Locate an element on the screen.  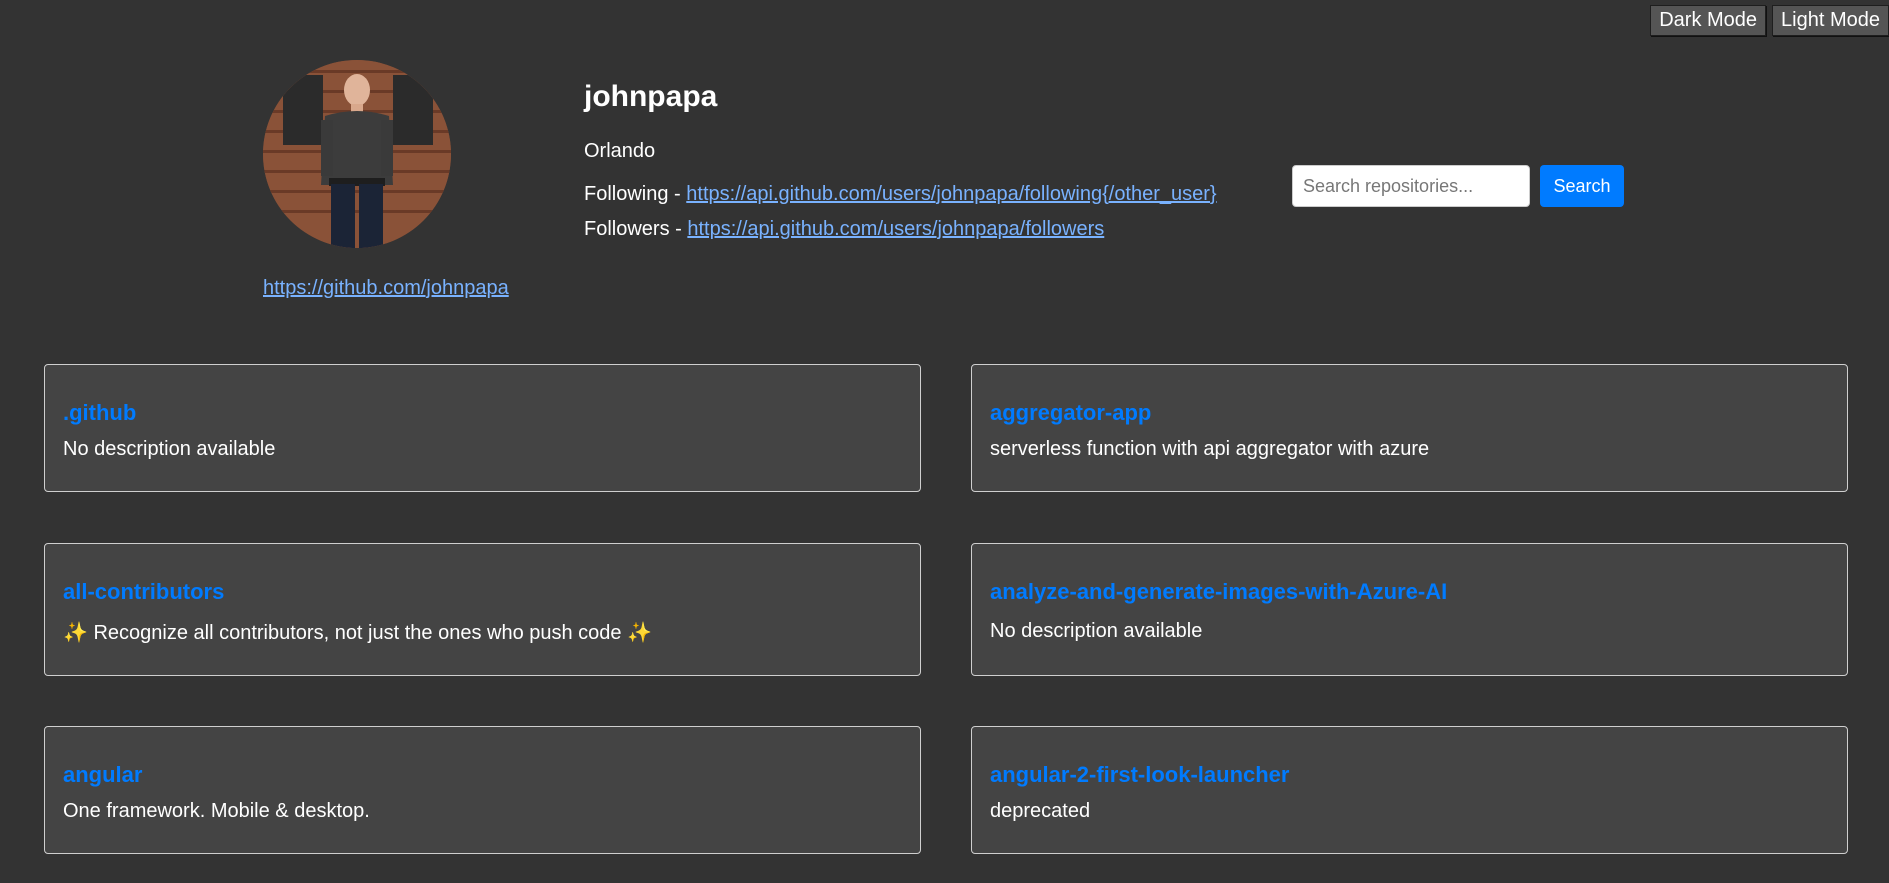
repo-name-link: aggregator-app is located at coordinates (1070, 413).